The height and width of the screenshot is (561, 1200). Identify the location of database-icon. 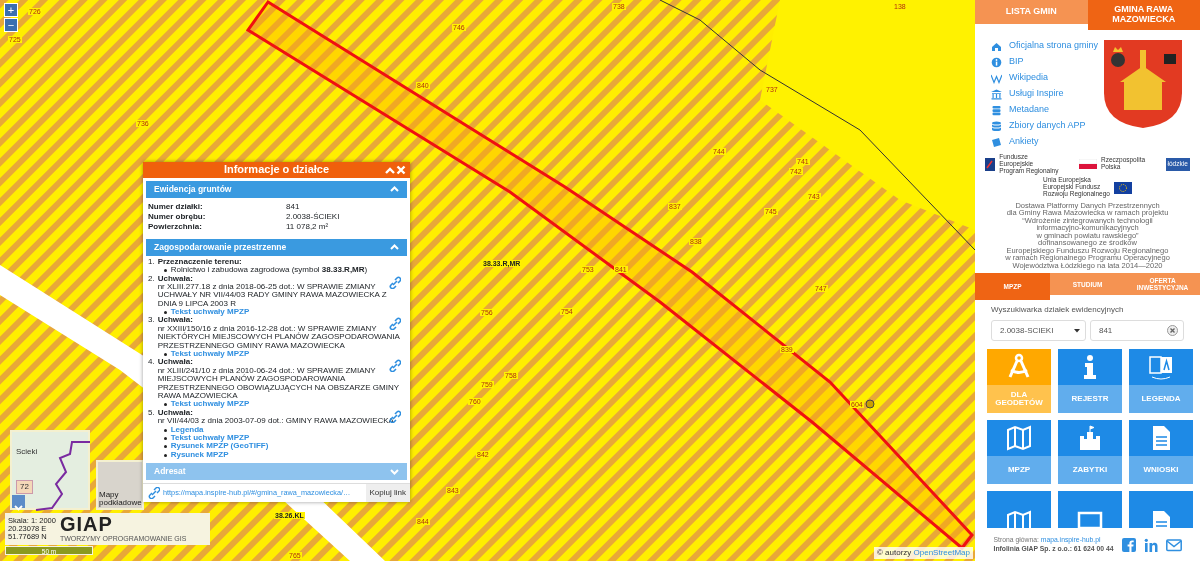
(996, 126).